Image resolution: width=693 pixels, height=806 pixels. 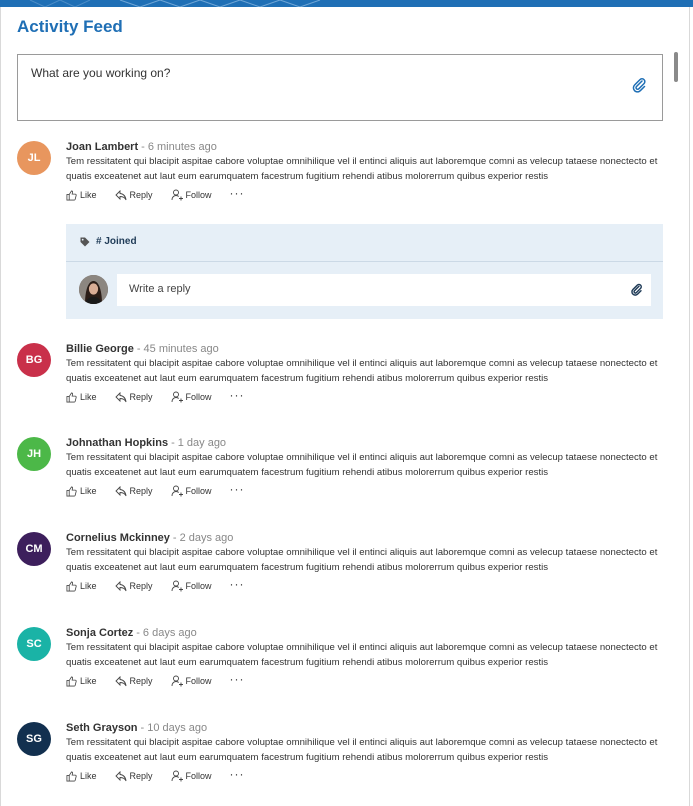 I want to click on avatar: SG, so click(x=34, y=739).